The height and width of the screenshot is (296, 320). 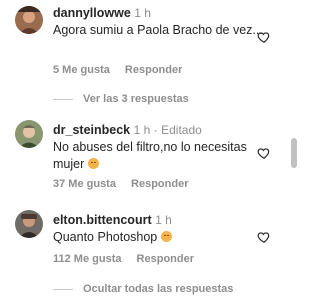 What do you see at coordinates (177, 130) in the screenshot?
I see `edited-label: · Editado` at bounding box center [177, 130].